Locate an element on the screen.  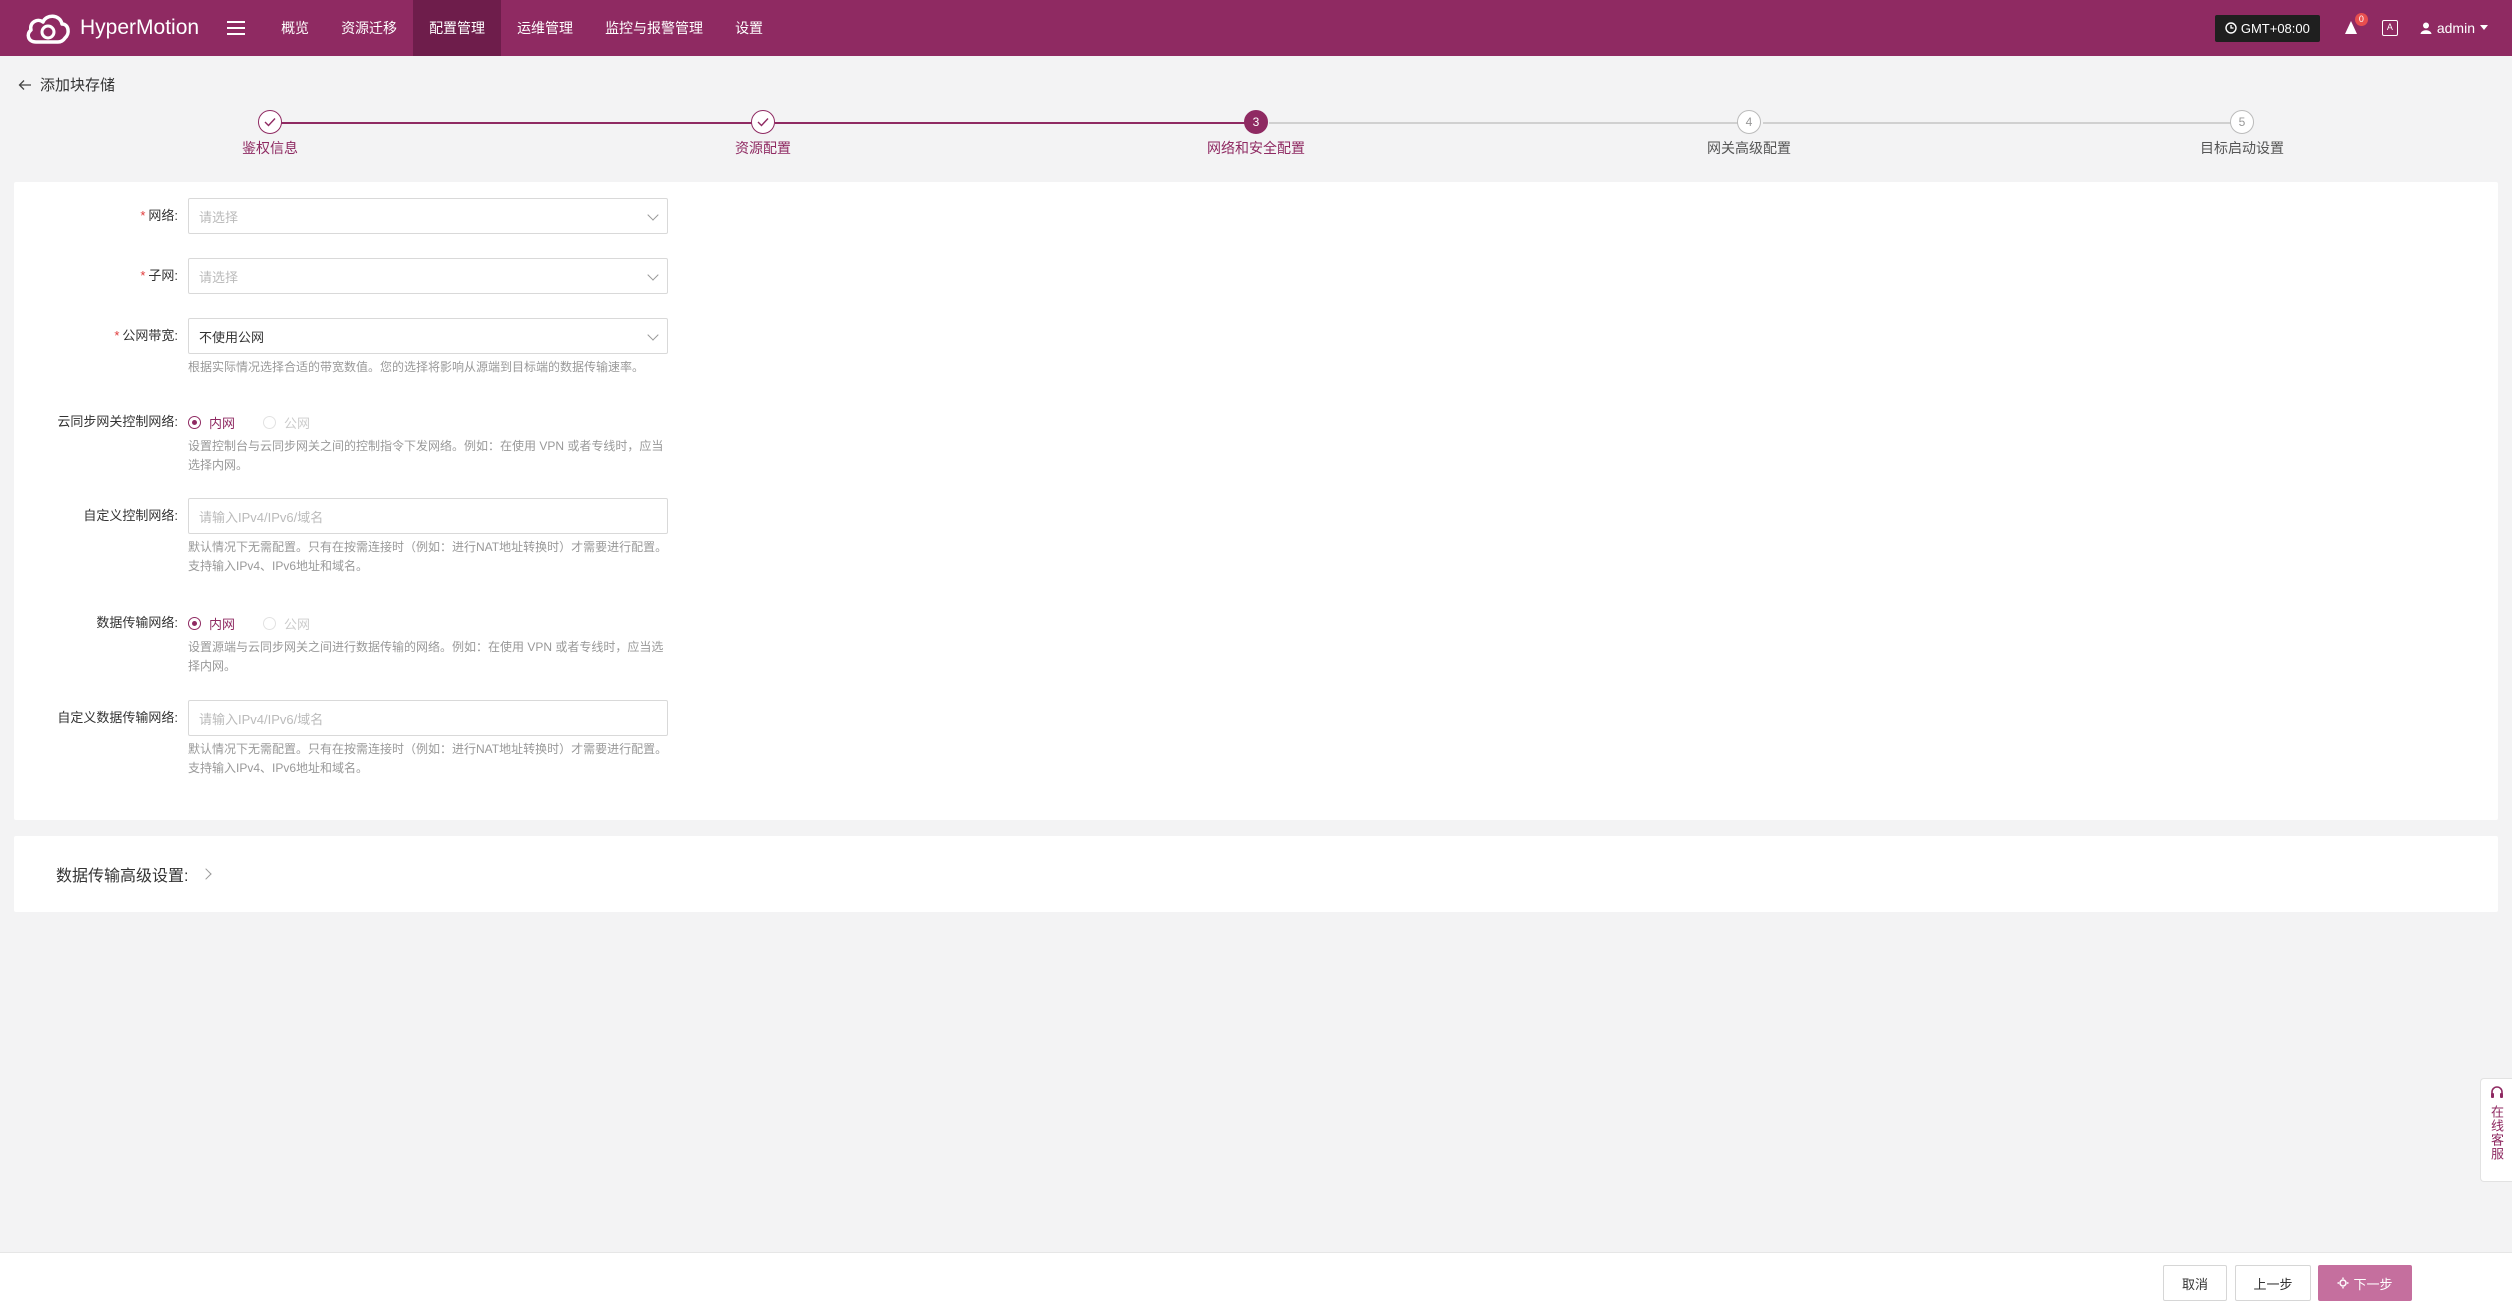
step-label: 资源配置 is located at coordinates (763, 148).